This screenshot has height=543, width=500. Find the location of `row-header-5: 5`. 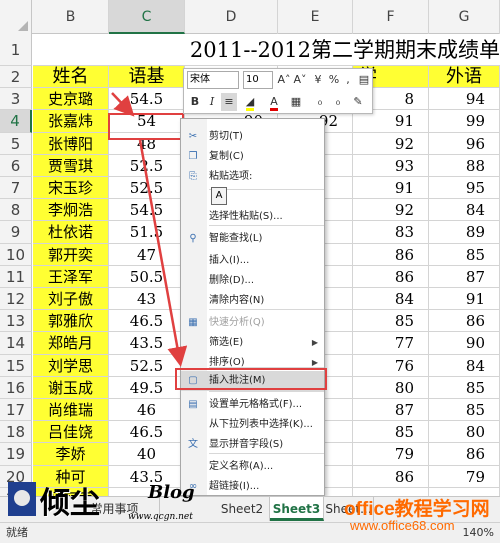

row-header-5: 5 is located at coordinates (16, 143).